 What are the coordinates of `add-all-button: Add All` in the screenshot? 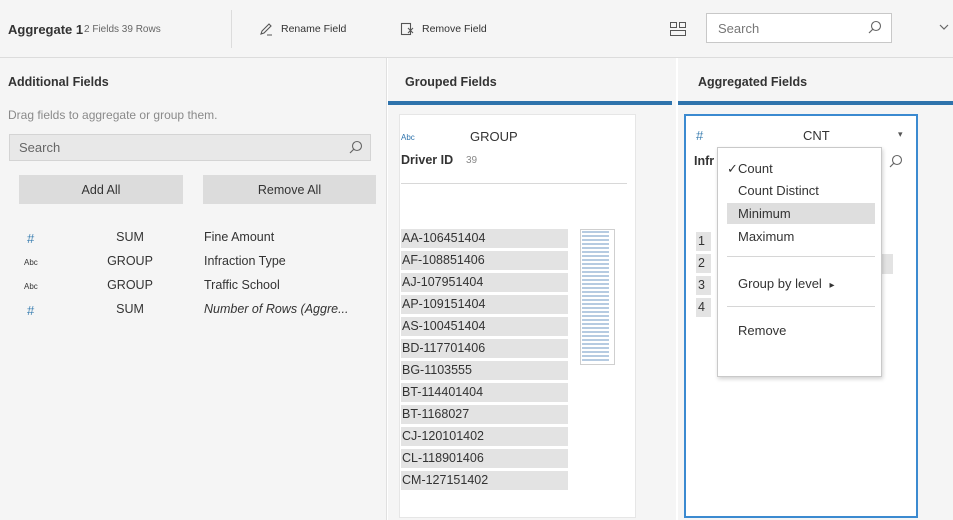 It's located at (101, 189).